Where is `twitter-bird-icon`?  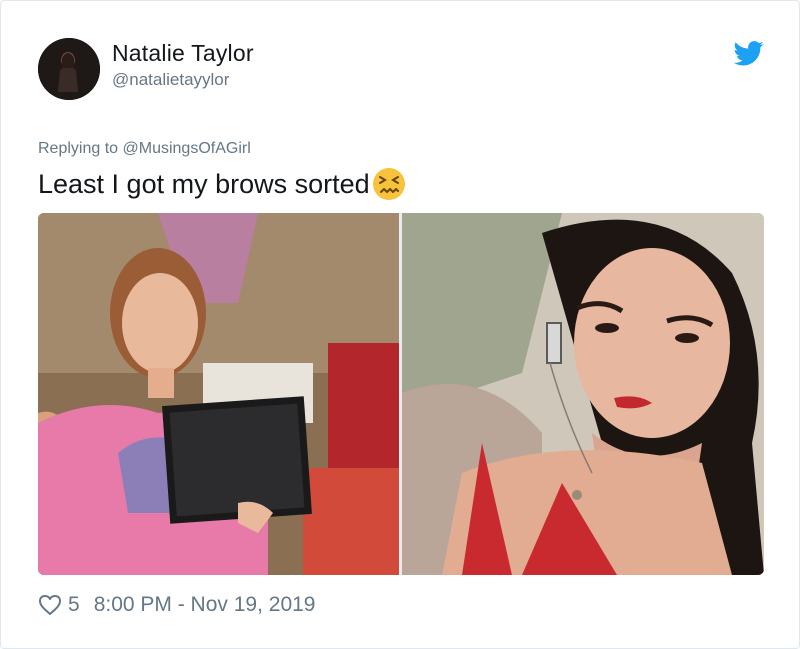
twitter-bird-icon is located at coordinates (748, 53).